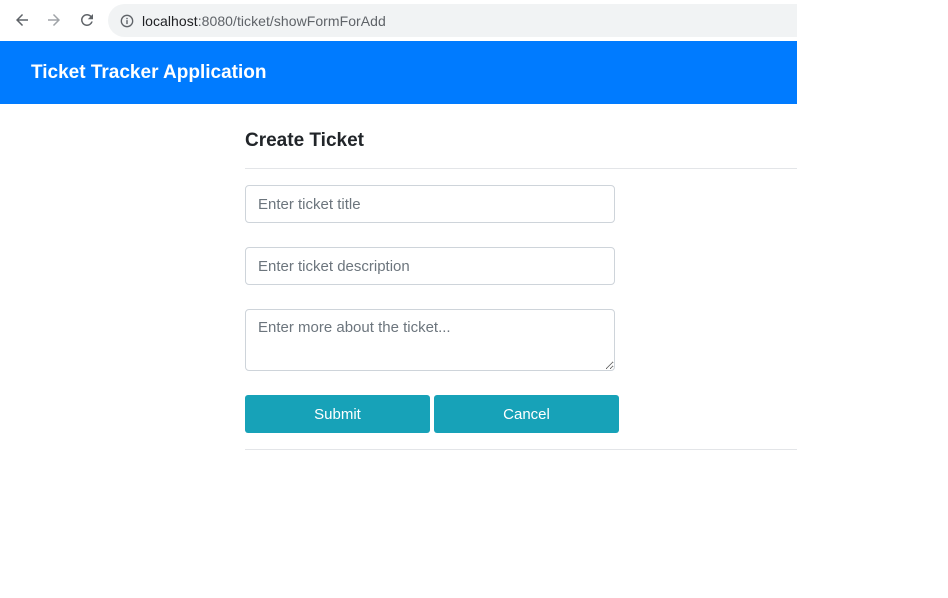 The height and width of the screenshot is (598, 948). I want to click on url-host: localhost, so click(170, 20).